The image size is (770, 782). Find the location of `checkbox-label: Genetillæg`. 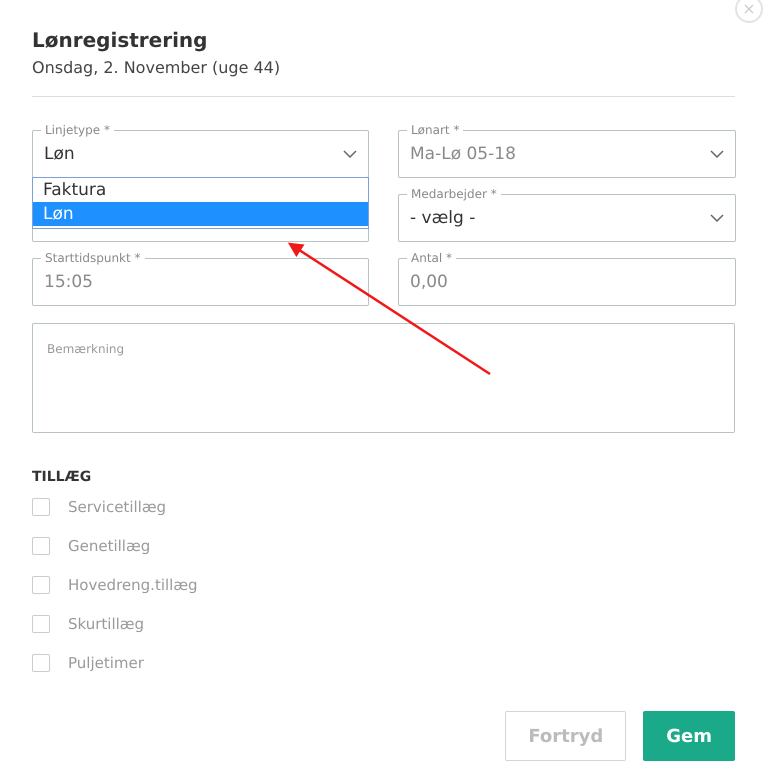

checkbox-label: Genetillæg is located at coordinates (109, 545).